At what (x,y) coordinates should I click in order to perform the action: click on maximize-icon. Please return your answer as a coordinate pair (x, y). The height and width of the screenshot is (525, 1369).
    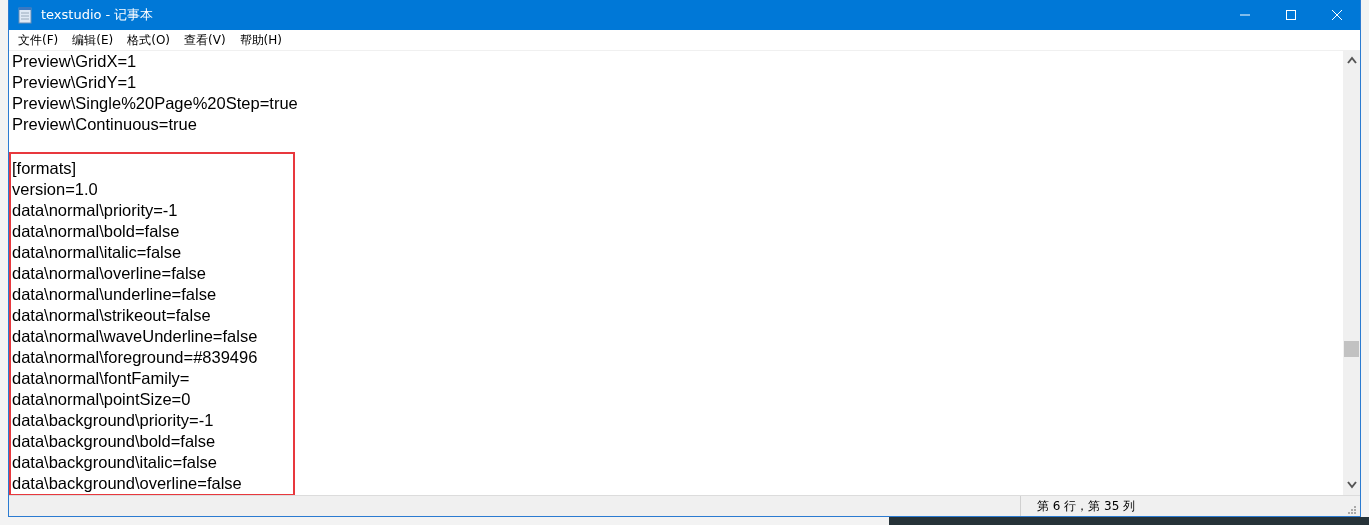
    Looking at the image, I should click on (1291, 15).